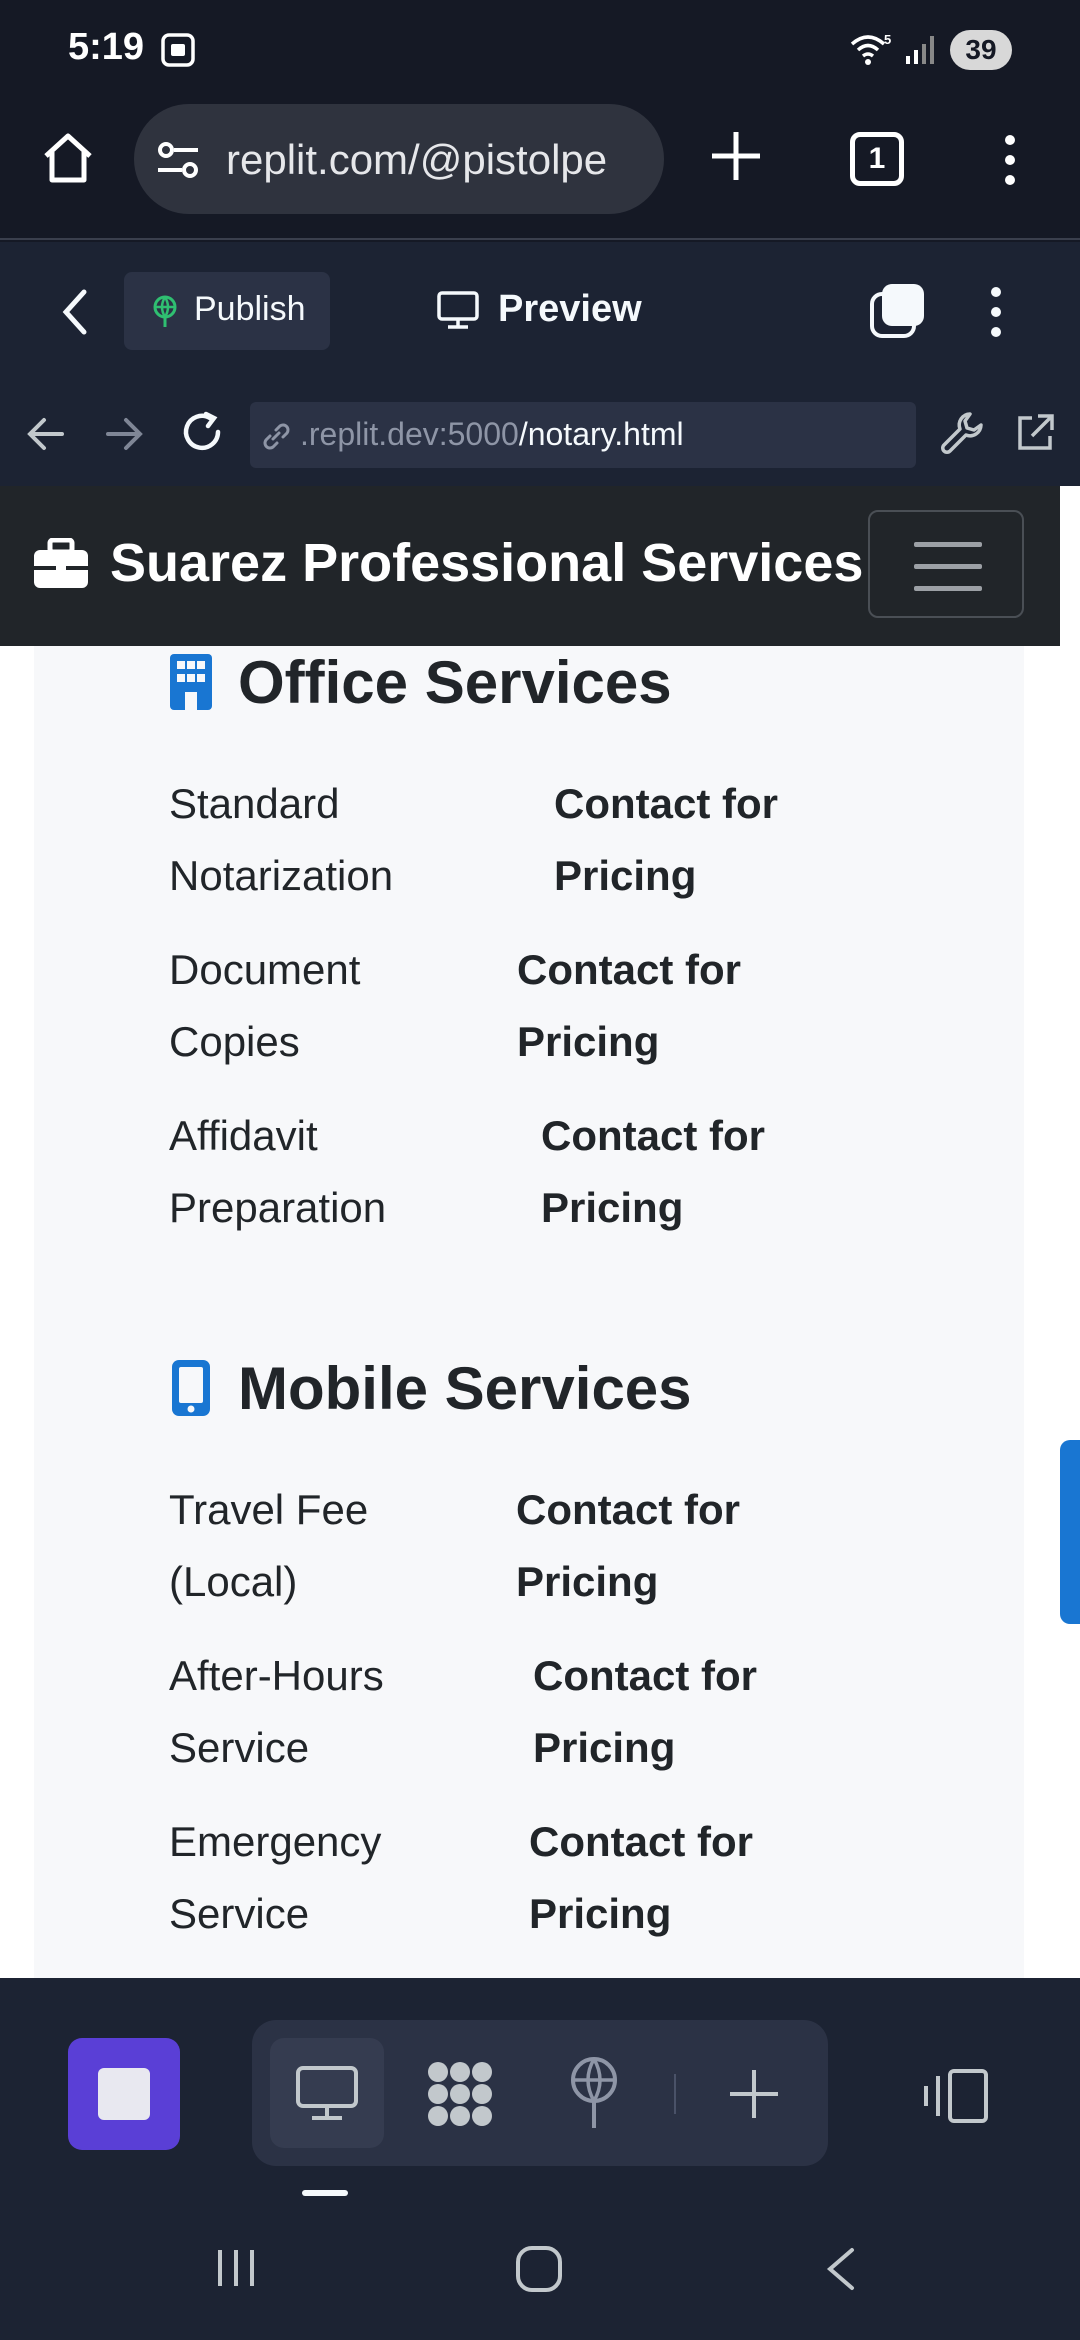  I want to click on site-brand: Suarez Professional Services, so click(486, 563).